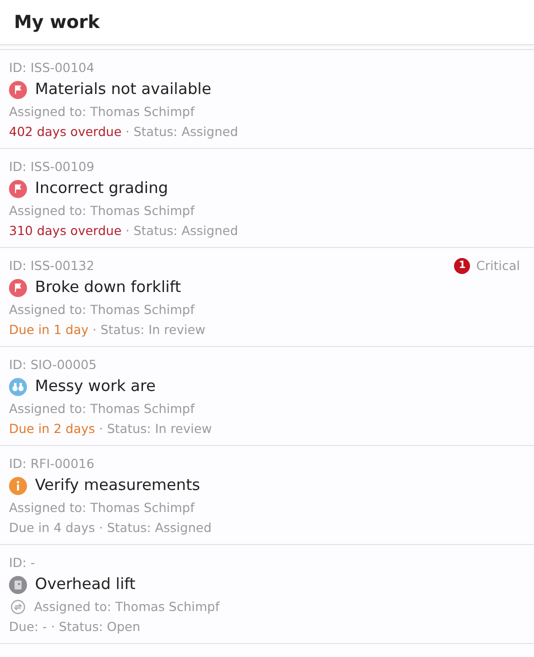 This screenshot has width=534, height=657. I want to click on due-text: Due: -, so click(28, 627).